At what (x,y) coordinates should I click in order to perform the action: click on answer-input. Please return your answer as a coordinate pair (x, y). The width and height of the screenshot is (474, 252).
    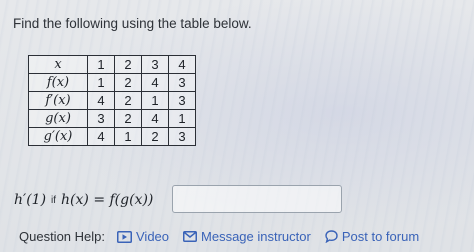
    Looking at the image, I should click on (257, 199).